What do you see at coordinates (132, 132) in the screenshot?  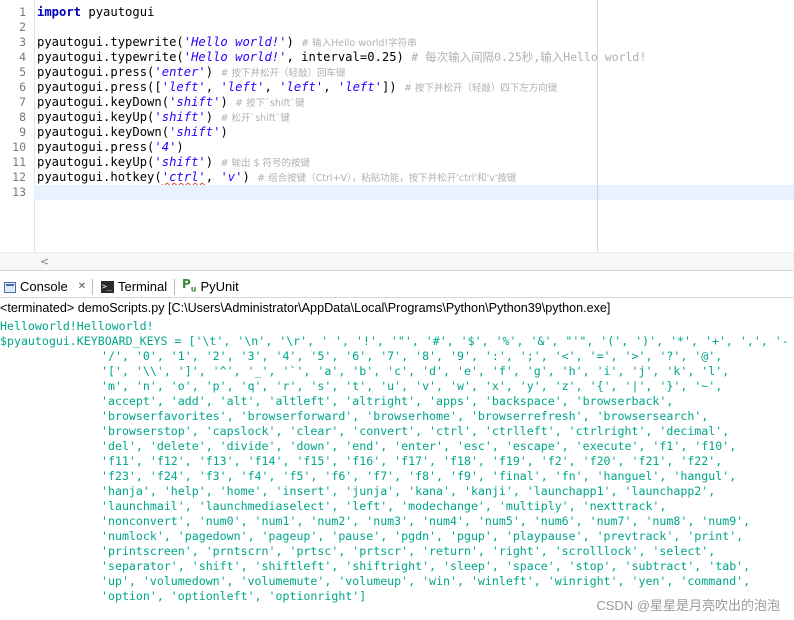 I see `code-line: pyautogui.keyDown('shift')` at bounding box center [132, 132].